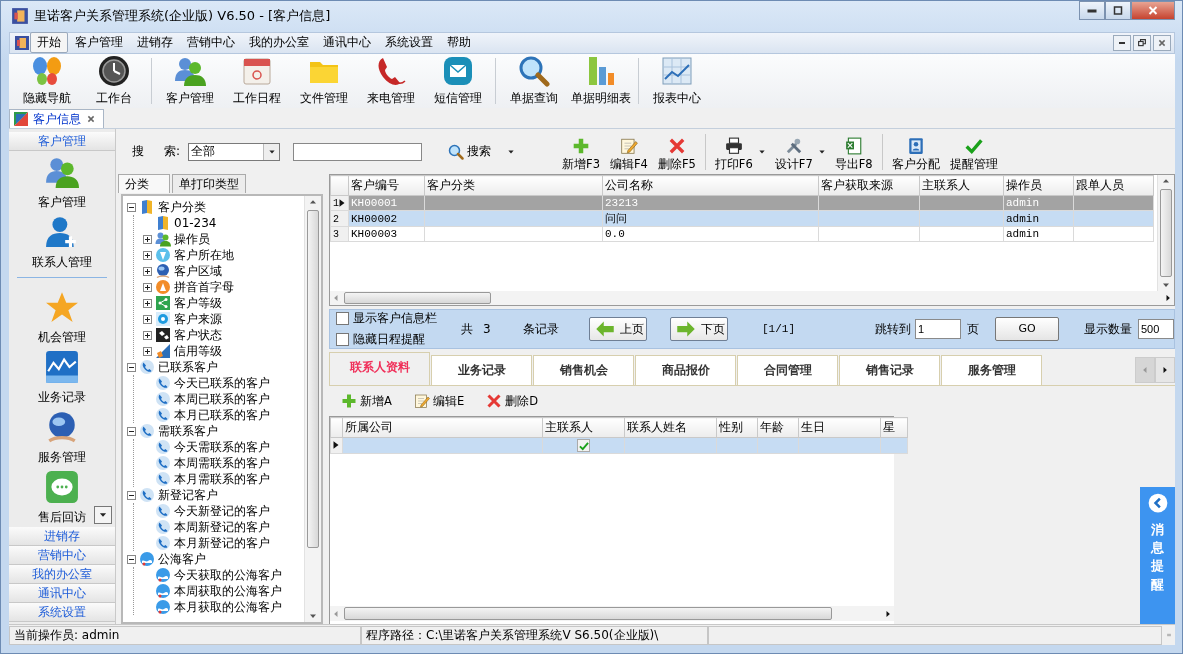 The image size is (1183, 654). What do you see at coordinates (915, 154) in the screenshot?
I see `toolbar-button: 客户分配` at bounding box center [915, 154].